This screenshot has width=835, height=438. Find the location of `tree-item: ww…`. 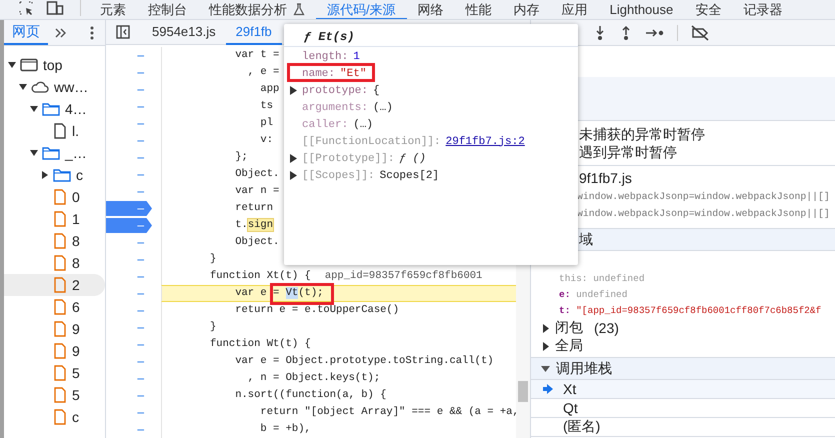

tree-item: ww… is located at coordinates (54, 87).